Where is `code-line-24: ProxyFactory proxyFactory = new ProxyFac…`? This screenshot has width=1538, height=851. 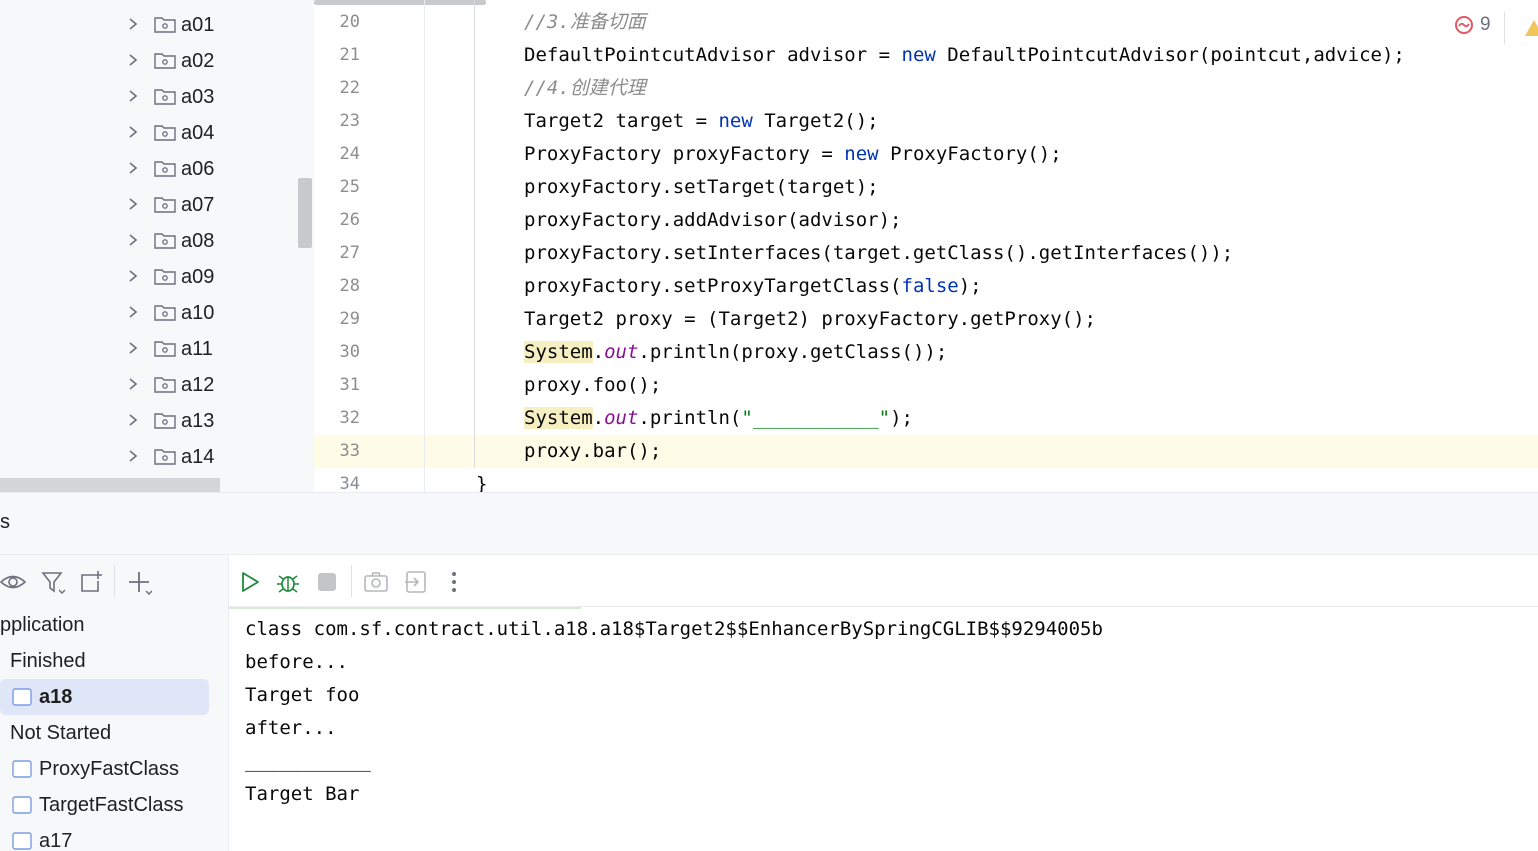 code-line-24: ProxyFactory proxyFactory = new ProxyFac… is located at coordinates (793, 154).